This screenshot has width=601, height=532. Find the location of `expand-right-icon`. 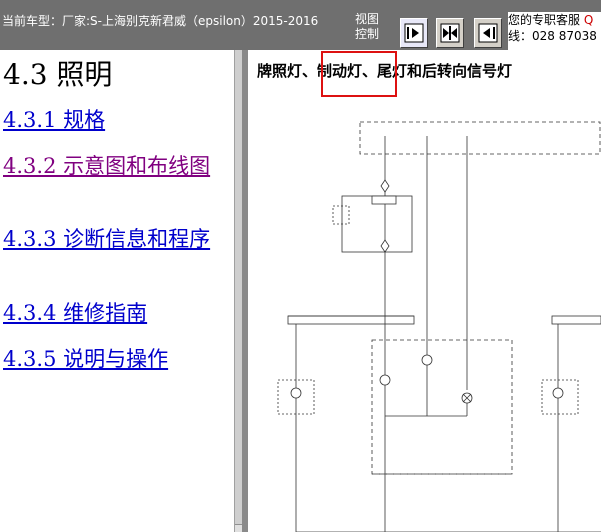

expand-right-icon is located at coordinates (414, 33).